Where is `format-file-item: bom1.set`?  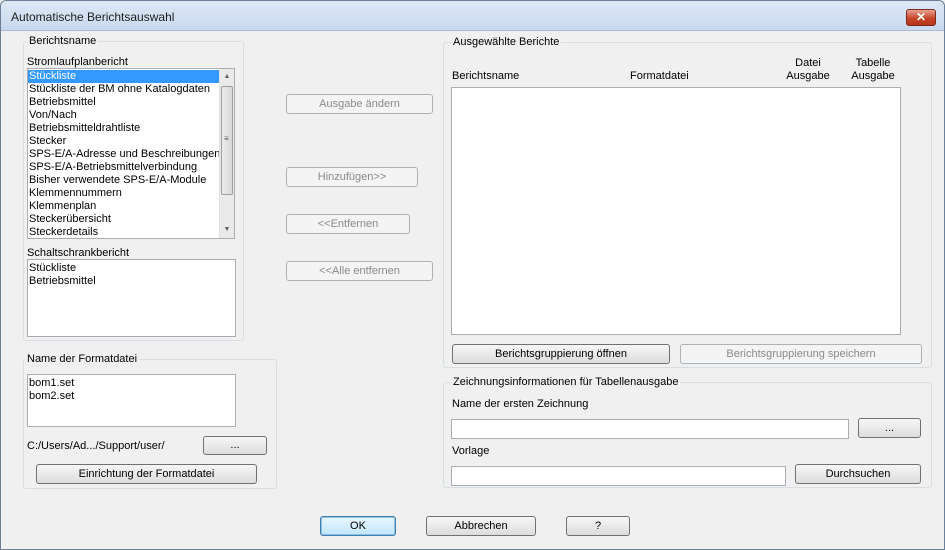 format-file-item: bom1.set is located at coordinates (131, 383).